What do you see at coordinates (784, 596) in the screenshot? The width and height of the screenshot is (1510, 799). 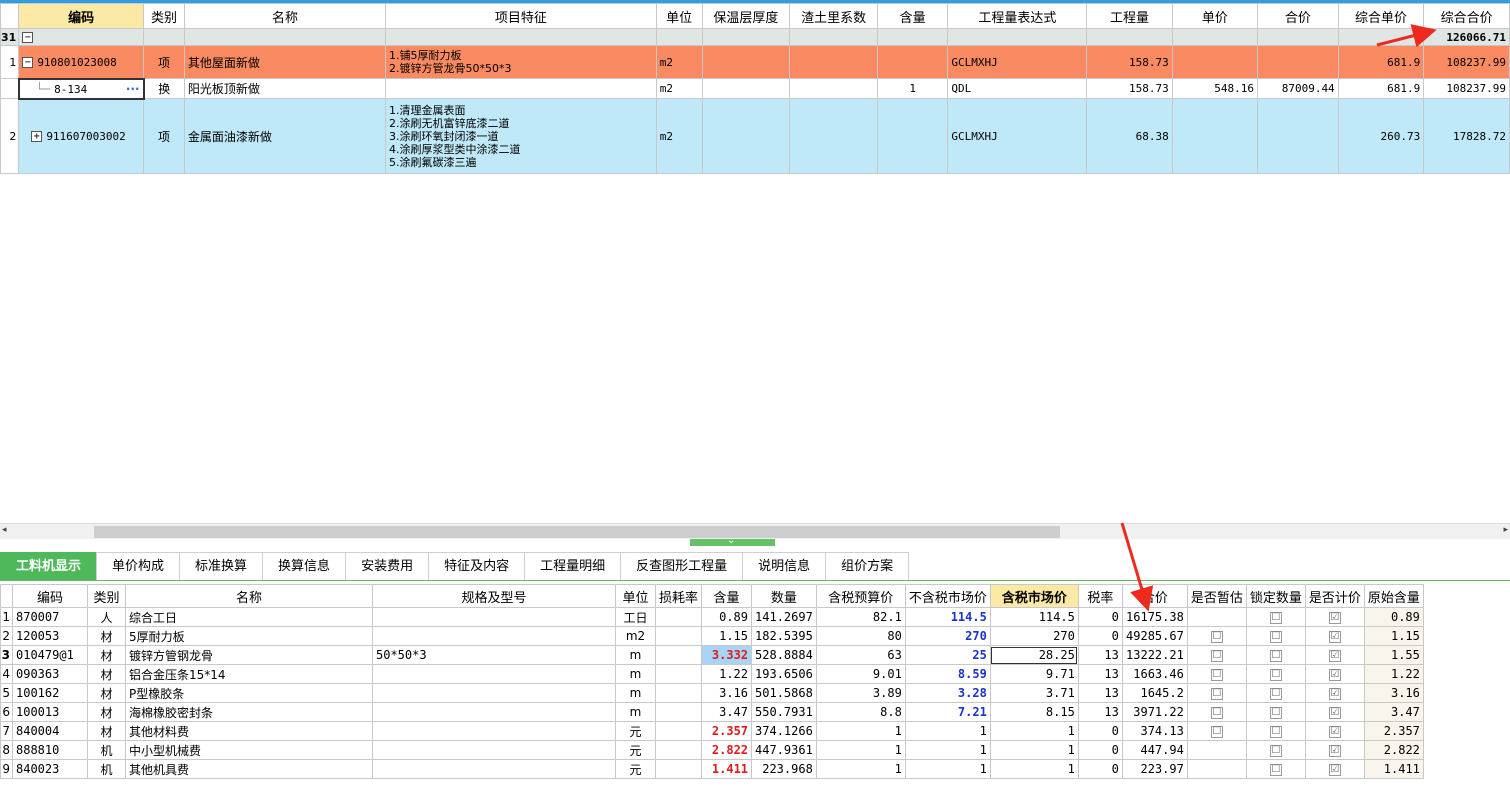 I see `lower-header-qty: 数量` at bounding box center [784, 596].